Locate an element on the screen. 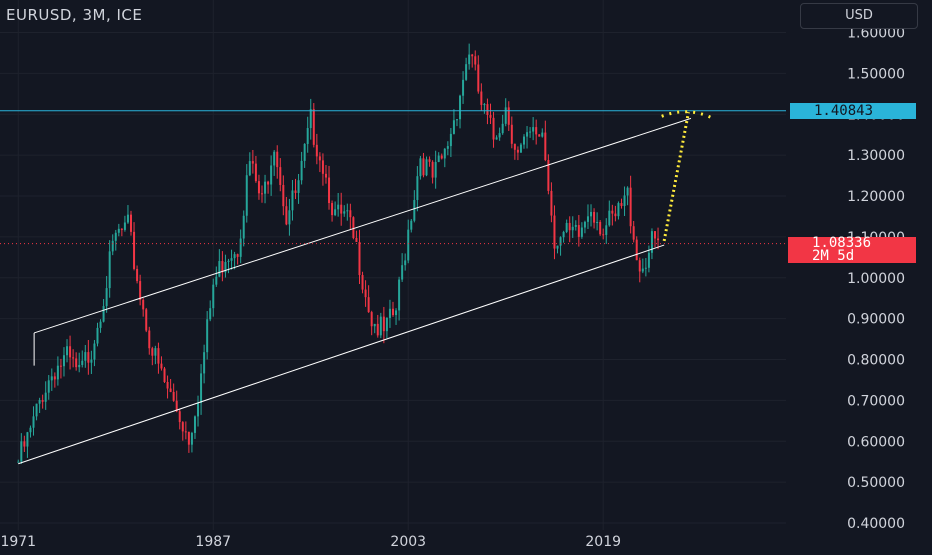 The height and width of the screenshot is (555, 932). y-tick-label: 1.00000 is located at coordinates (876, 279).